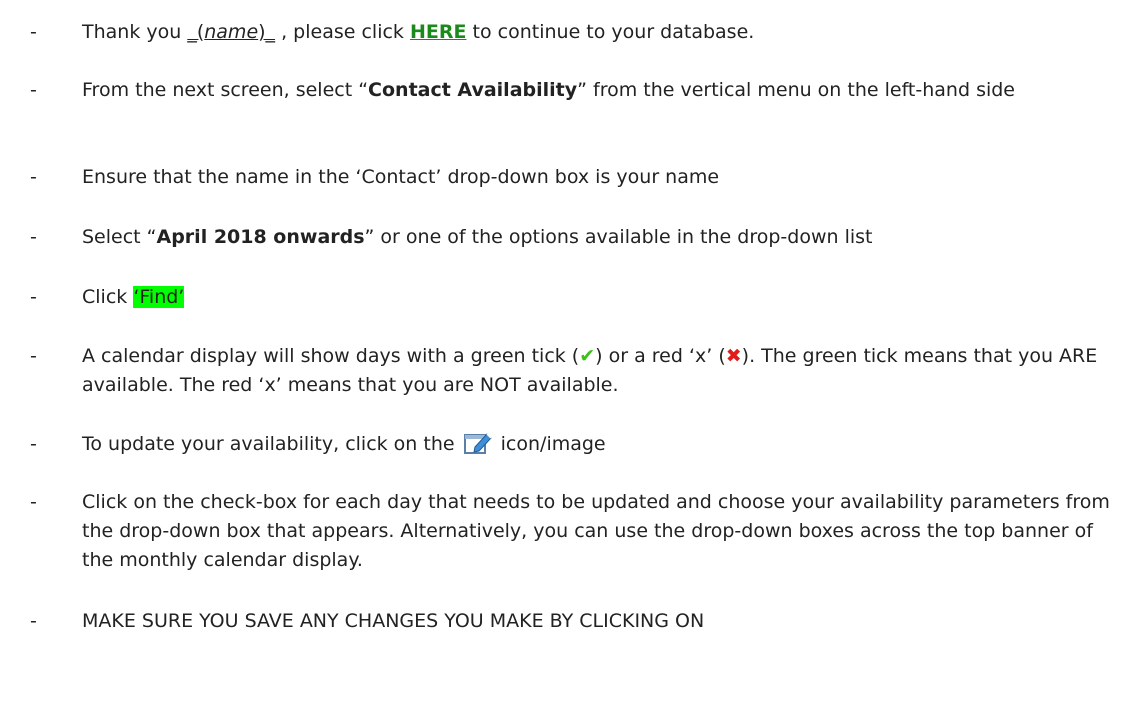 The image size is (1146, 722). I want to click on find-label: ‘Find’, so click(159, 297).